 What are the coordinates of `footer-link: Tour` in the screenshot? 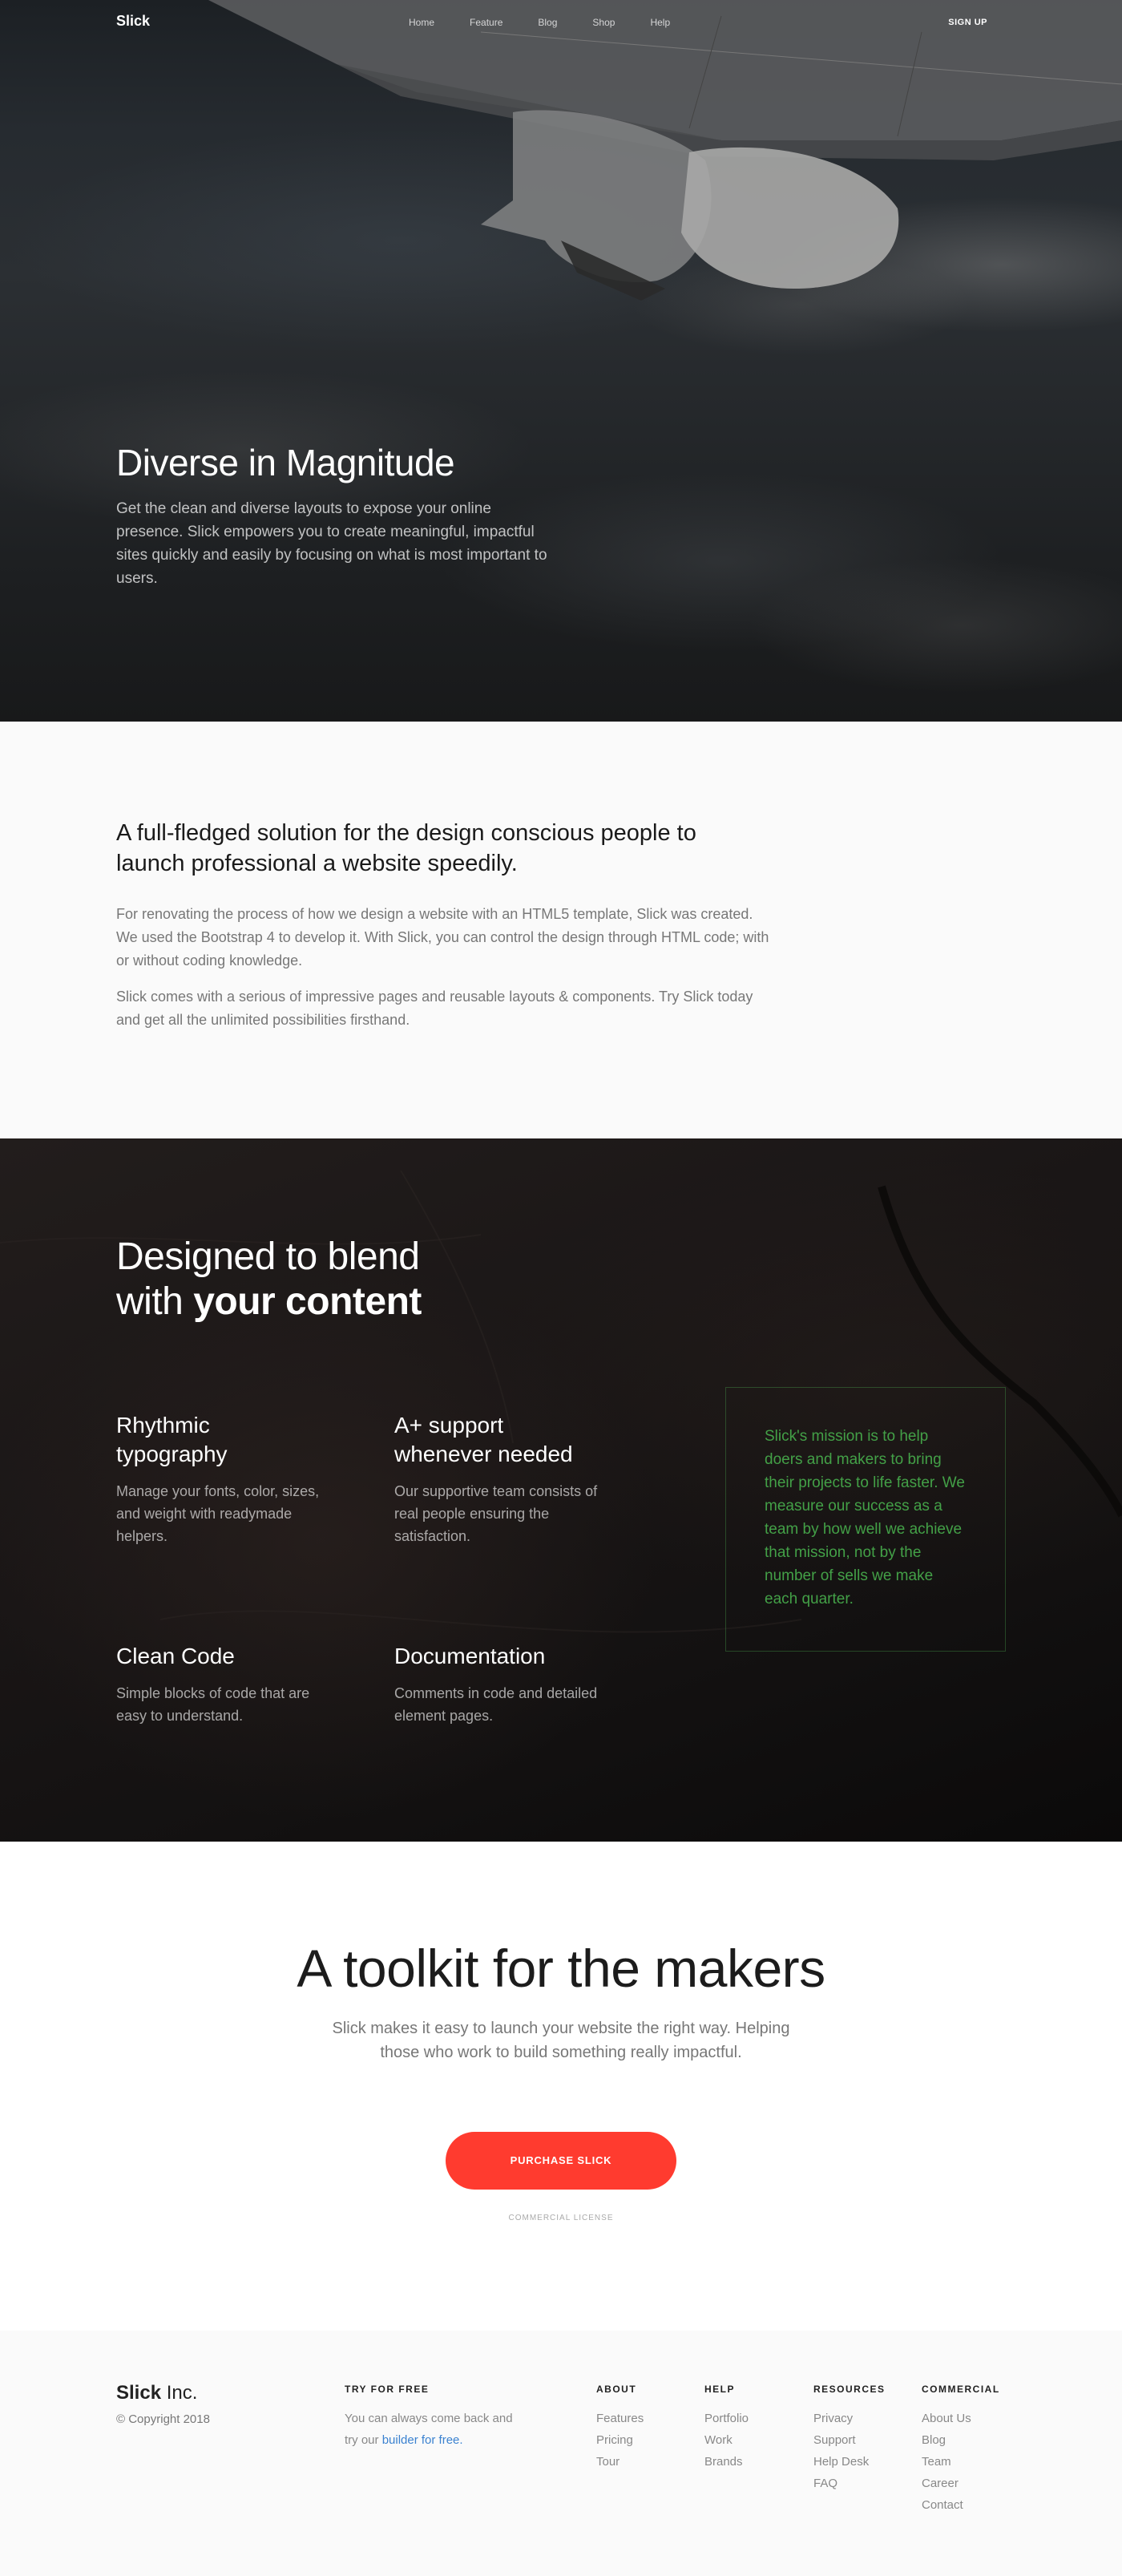 It's located at (620, 2462).